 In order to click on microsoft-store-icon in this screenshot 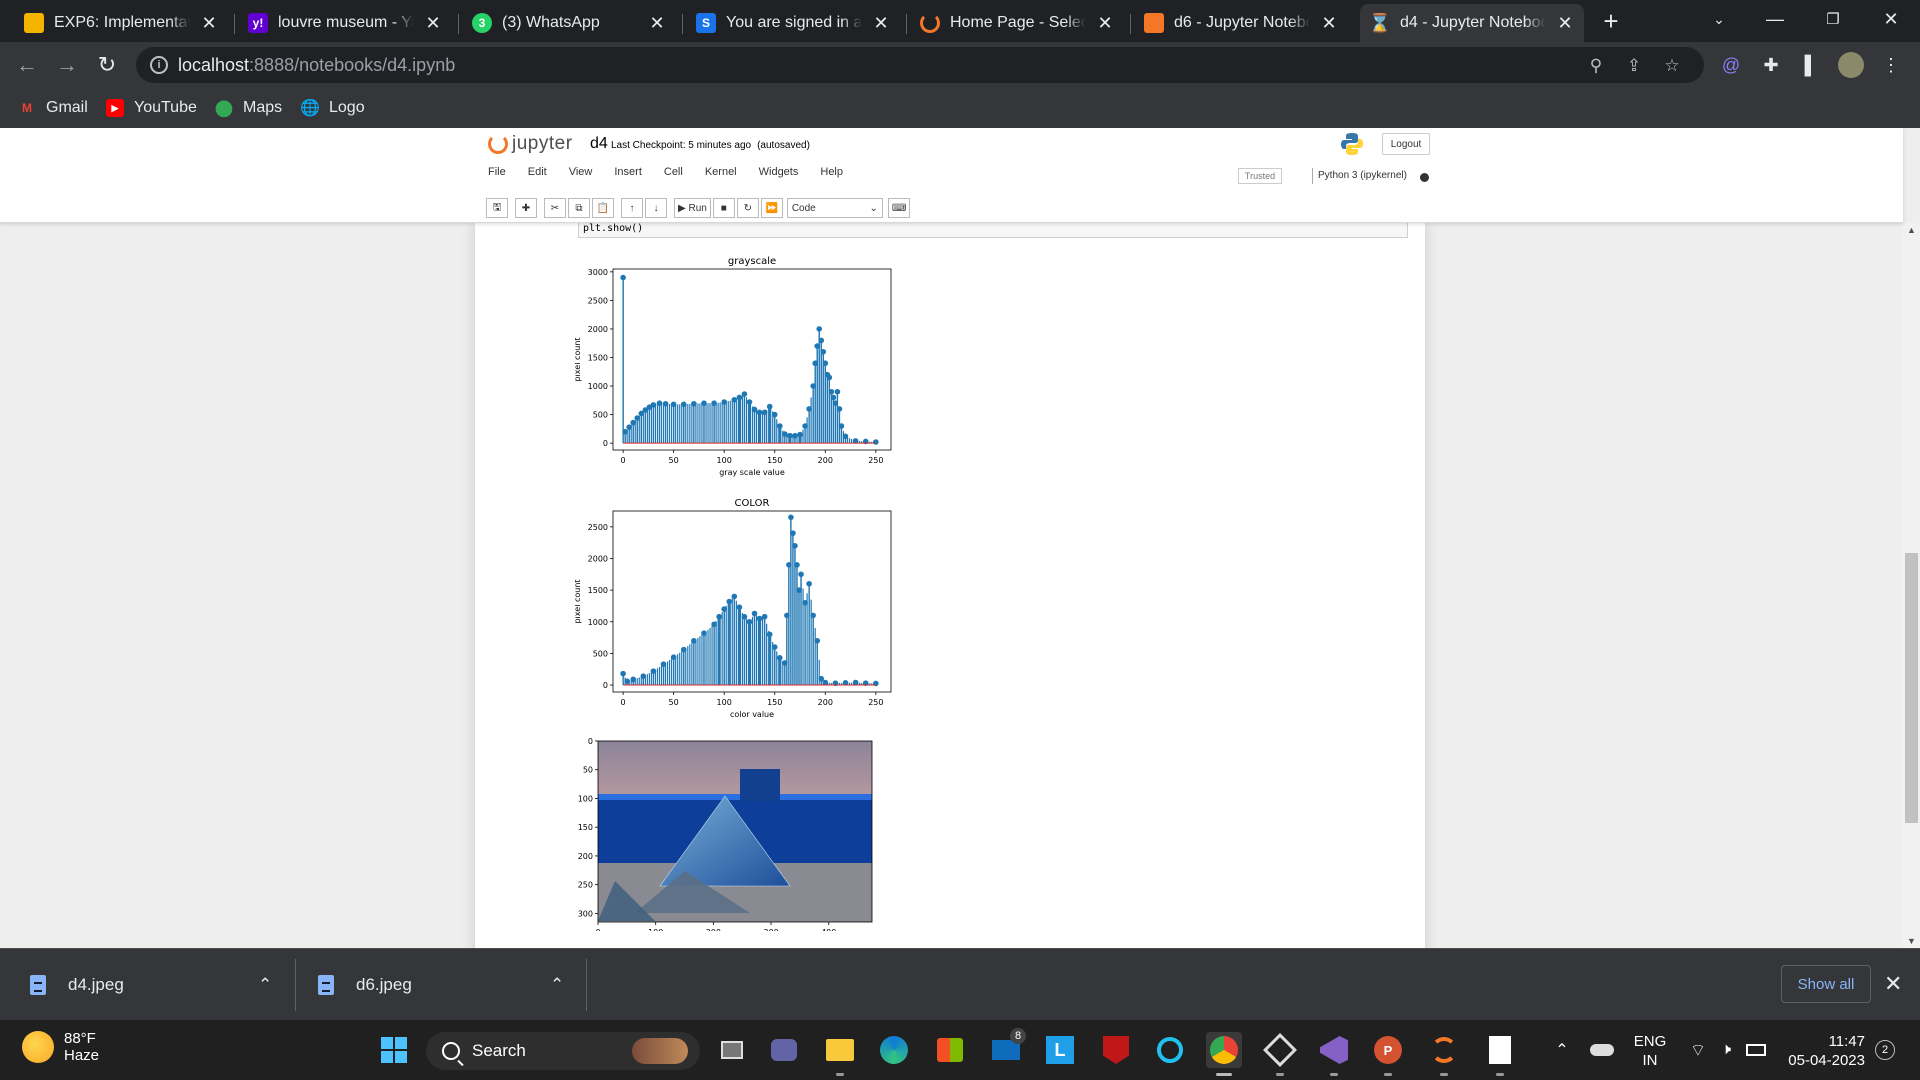, I will do `click(950, 1050)`.